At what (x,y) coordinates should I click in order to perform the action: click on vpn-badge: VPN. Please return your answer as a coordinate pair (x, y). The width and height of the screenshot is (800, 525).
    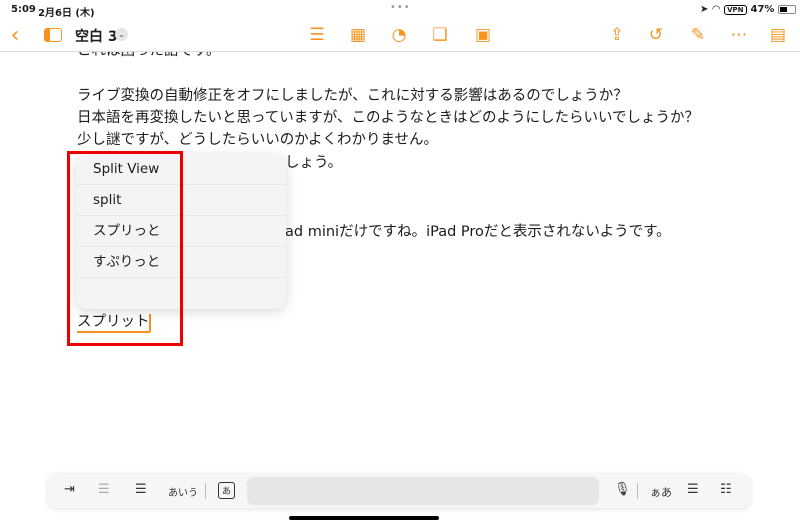
    Looking at the image, I should click on (735, 9).